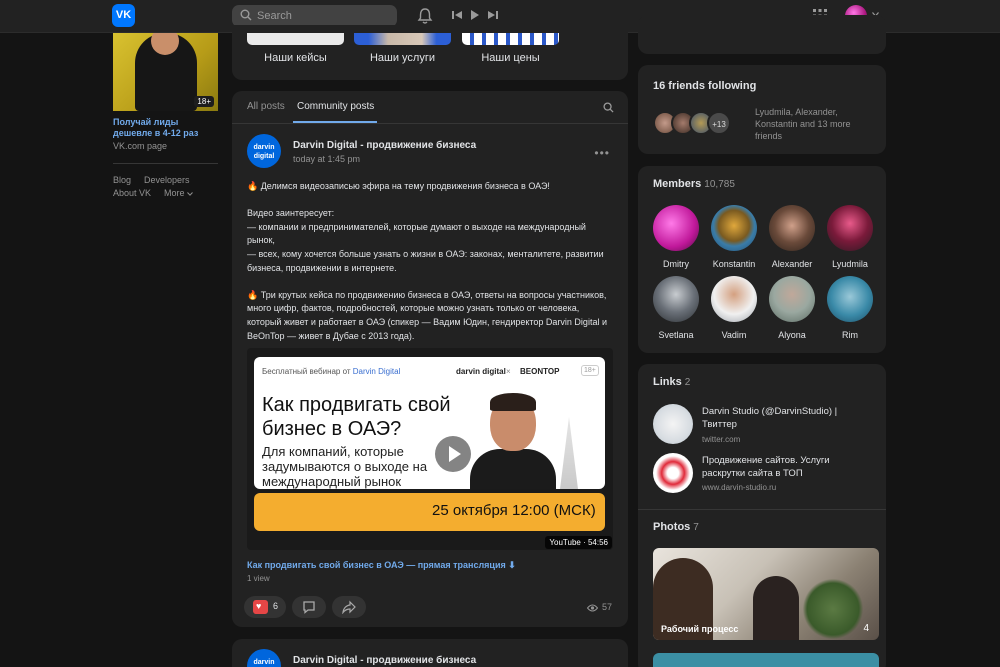 Image resolution: width=1000 pixels, height=667 pixels. What do you see at coordinates (792, 237) in the screenshot?
I see `member-alexander: Alexander` at bounding box center [792, 237].